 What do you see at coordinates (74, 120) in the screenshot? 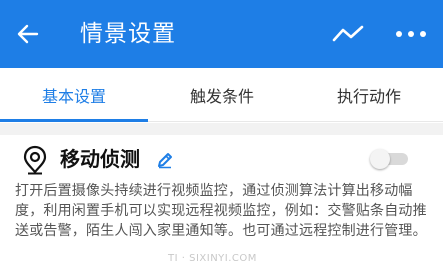
I see `active-tab-indicator` at bounding box center [74, 120].